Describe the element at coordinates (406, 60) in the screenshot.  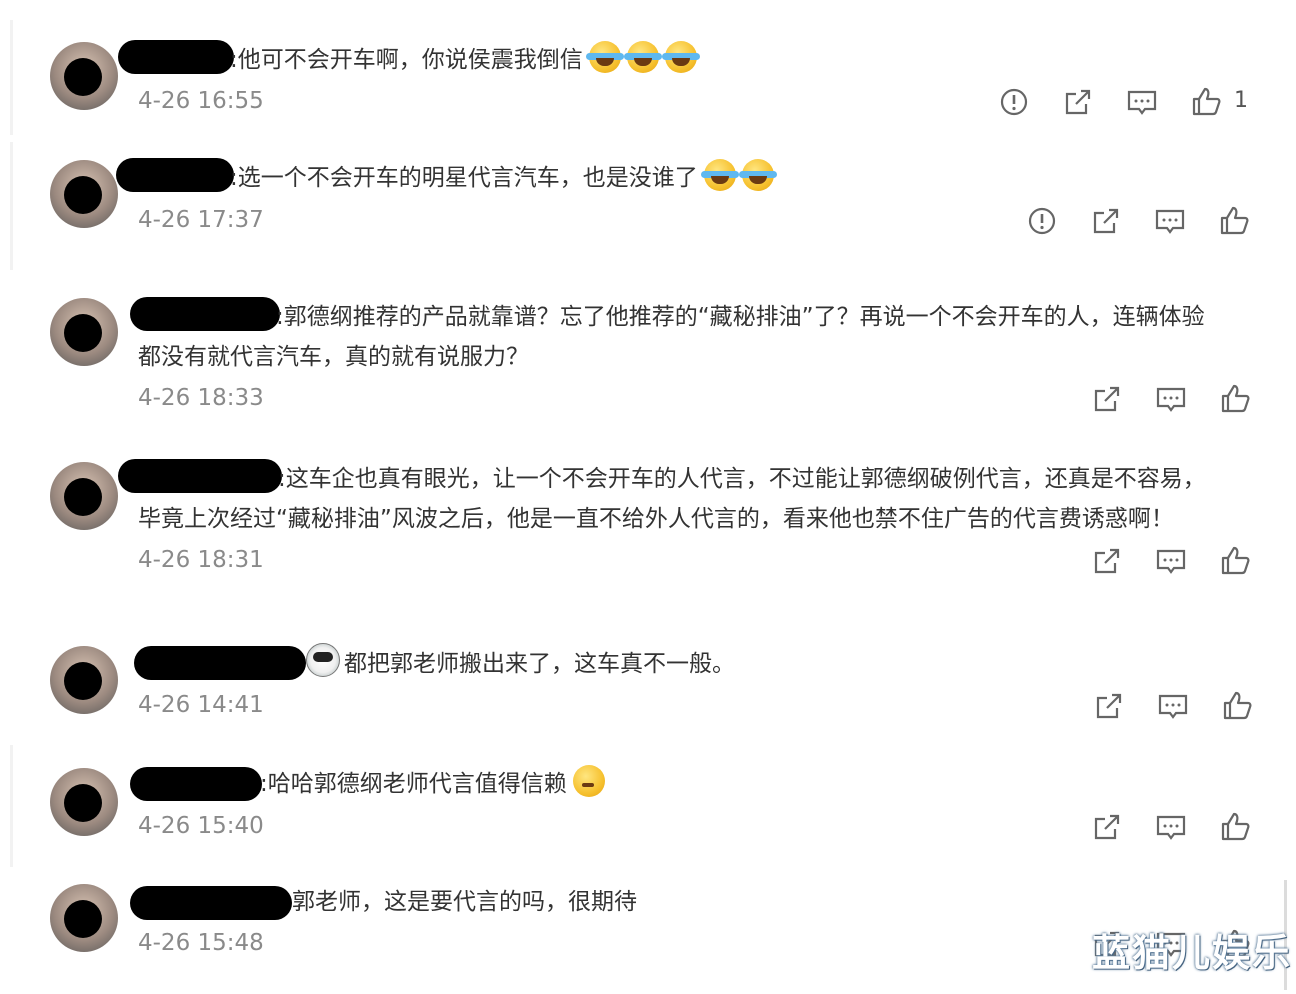
I see `comment-text-content: :他可不会开车啊，你说侯震我倒信` at that location.